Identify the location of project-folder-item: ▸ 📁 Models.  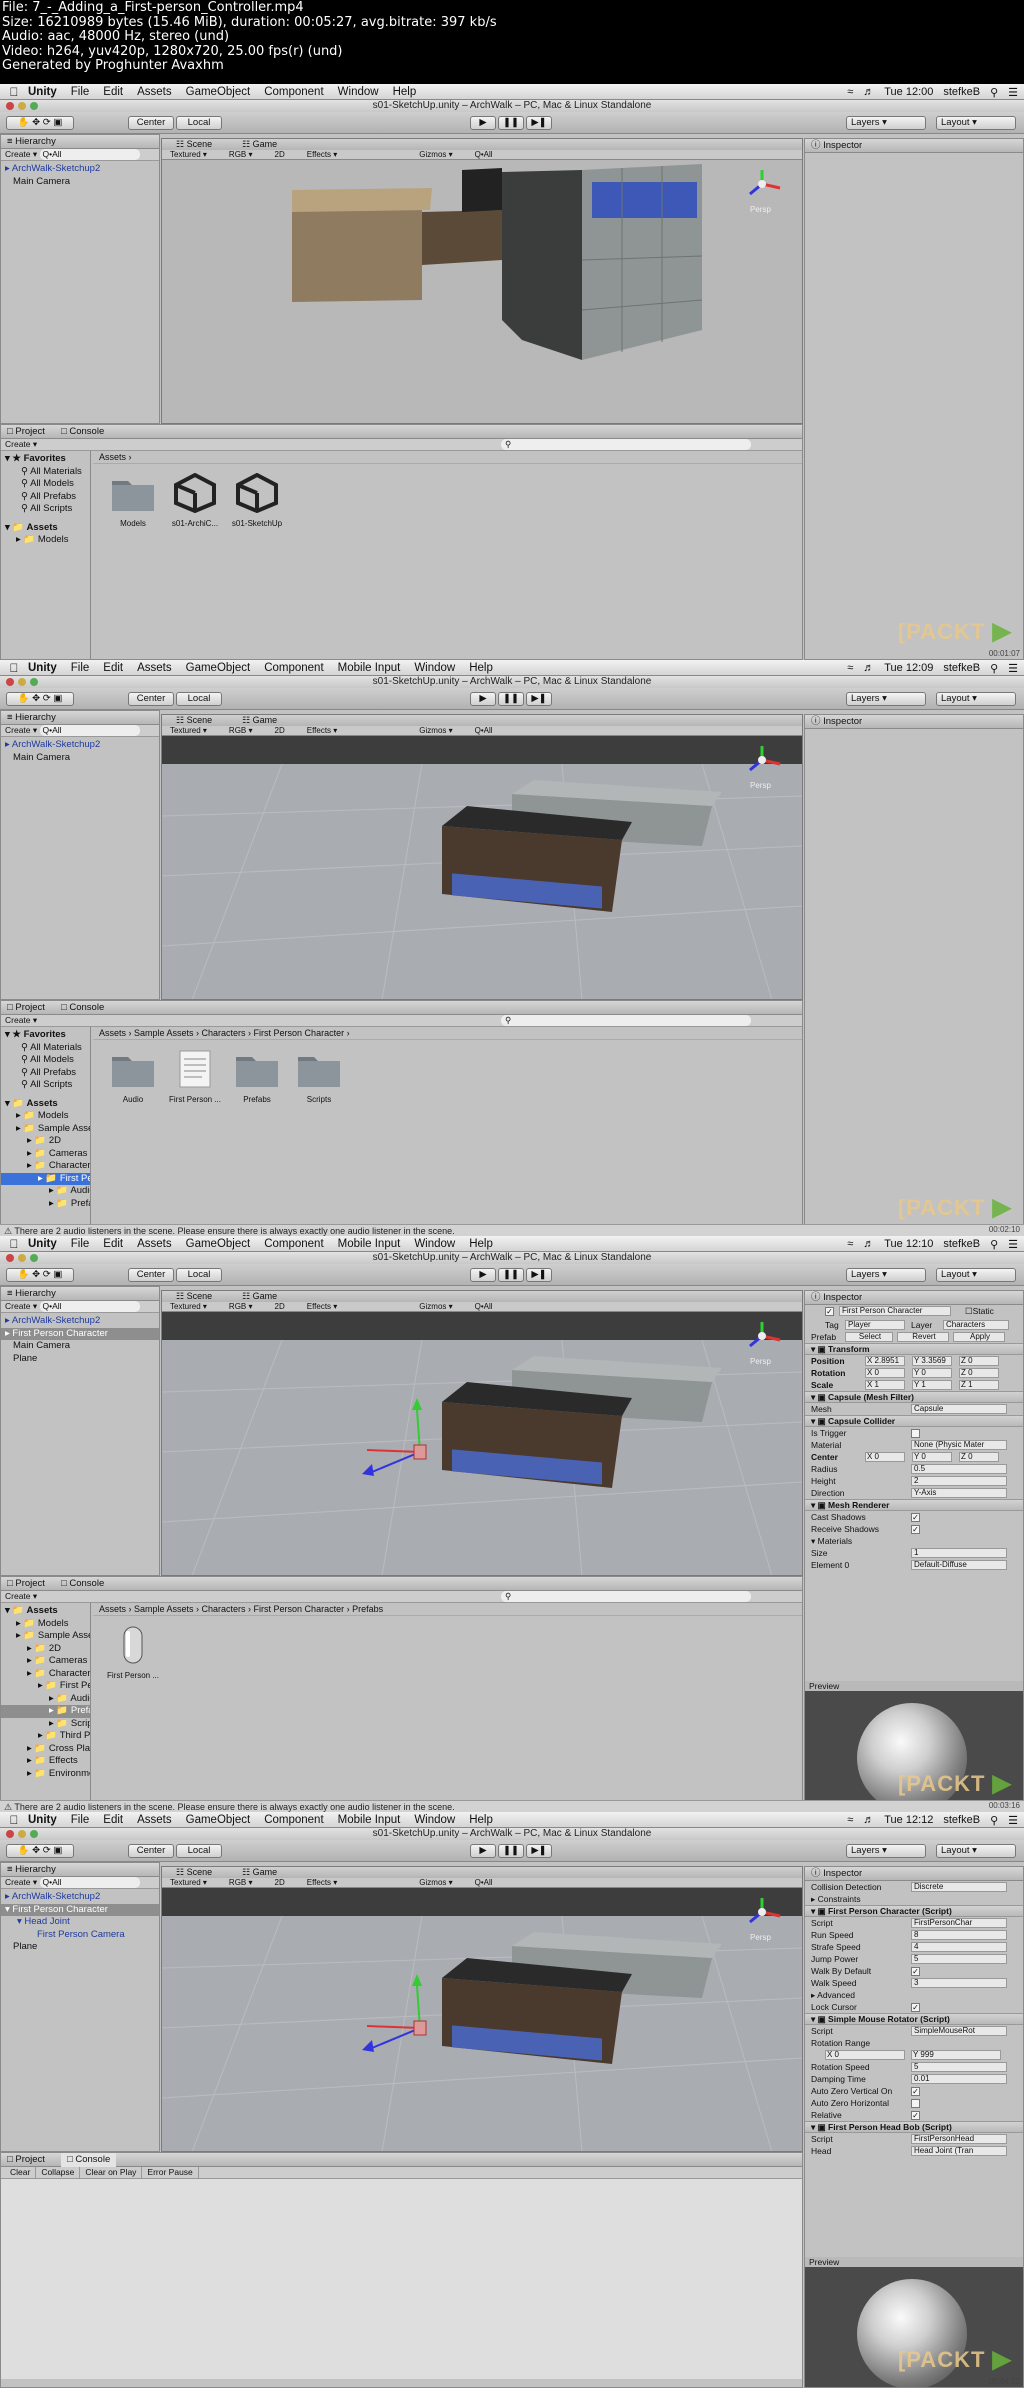
(45, 1116).